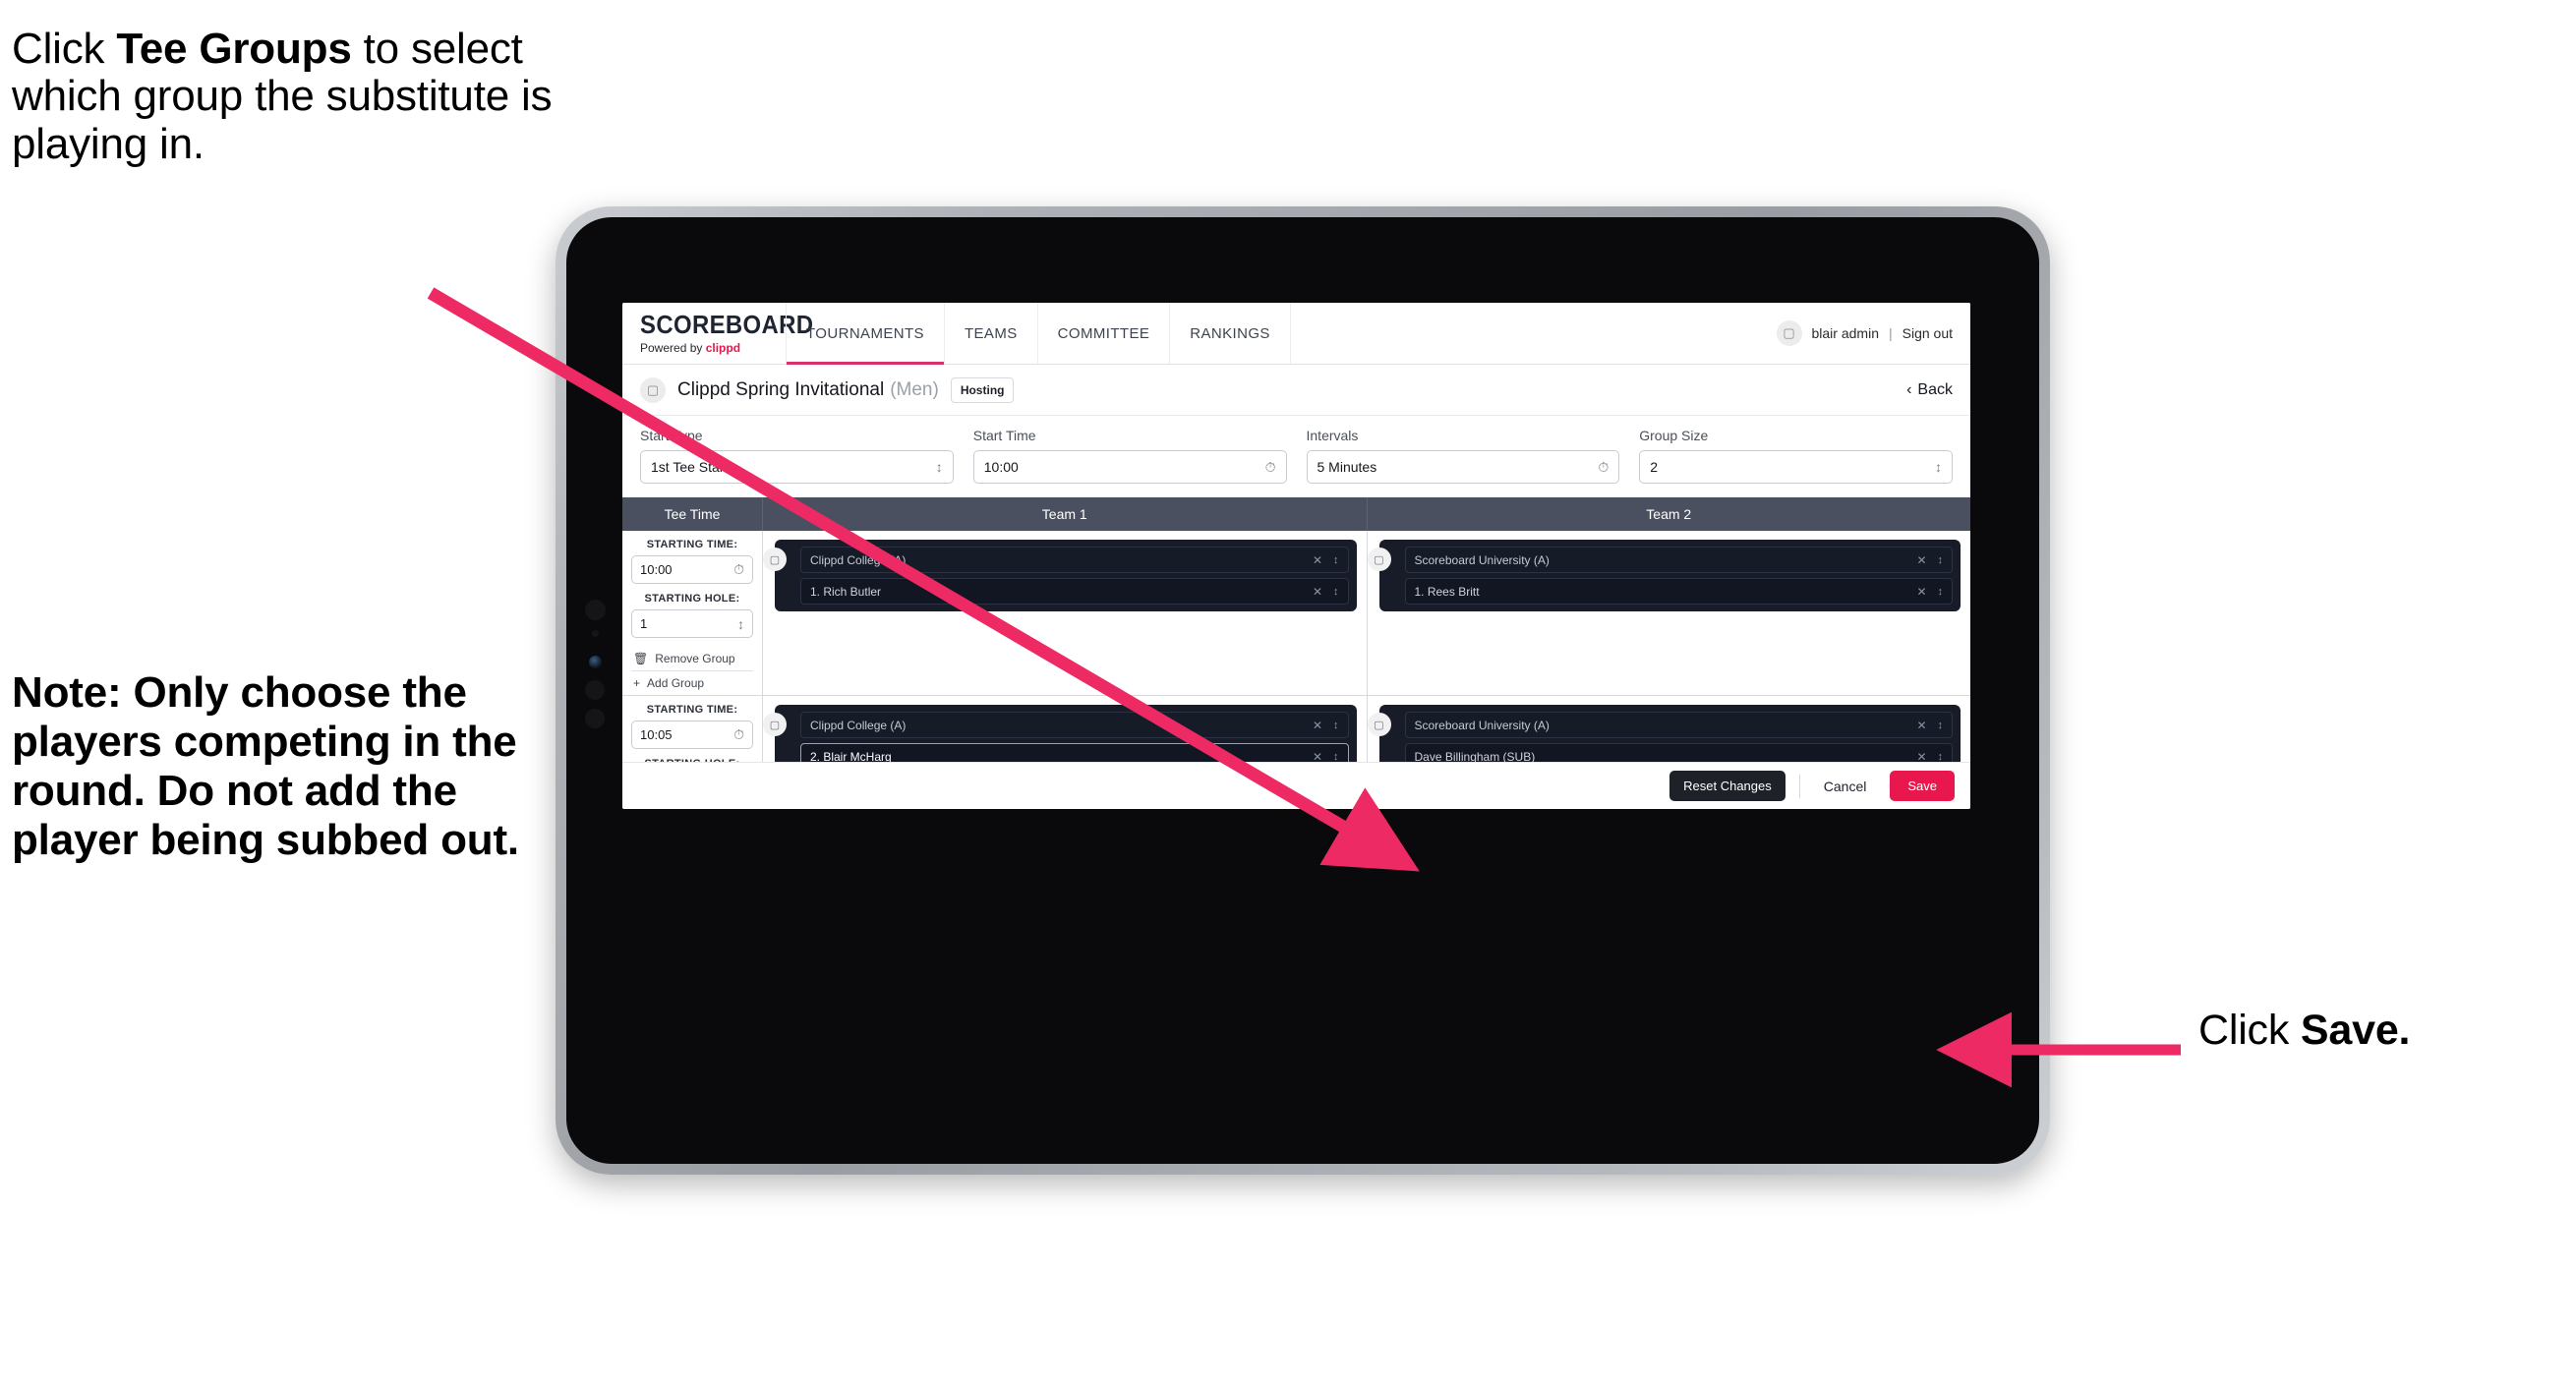 Image resolution: width=2576 pixels, height=1385 pixels. I want to click on reset-changes-button: Reset Changes, so click(1727, 786).